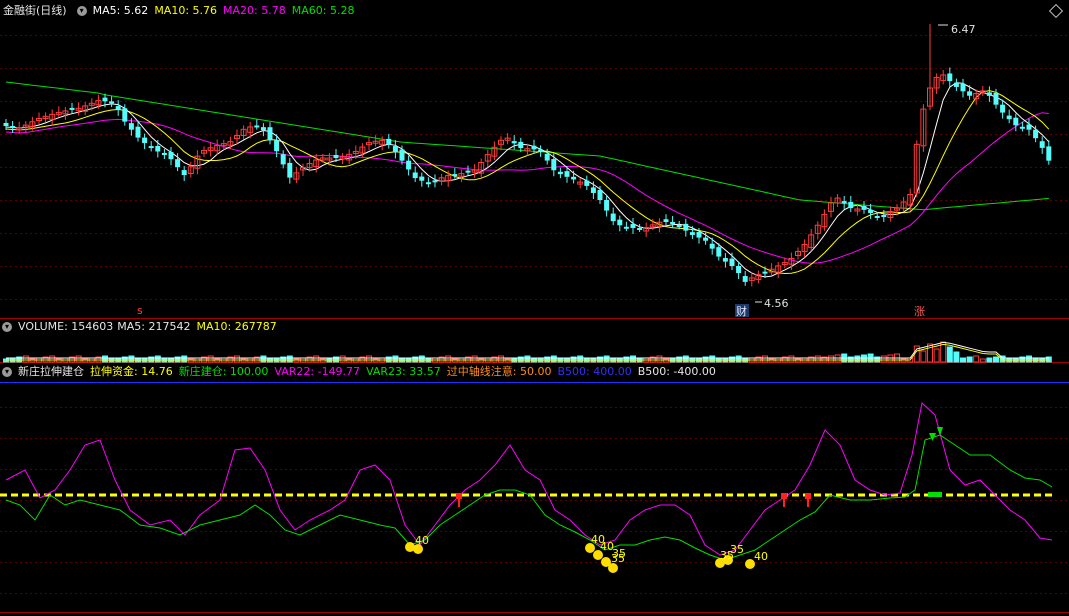  I want to click on jiancang-bar, so click(935, 494).